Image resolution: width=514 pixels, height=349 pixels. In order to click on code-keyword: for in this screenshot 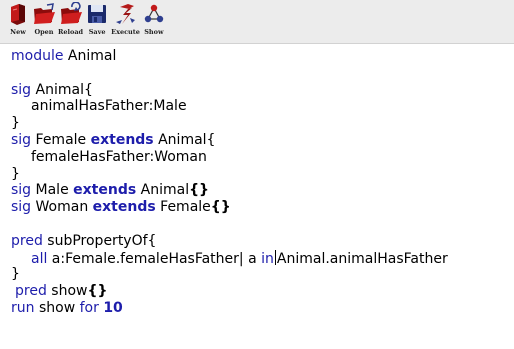, I will do `click(89, 307)`.